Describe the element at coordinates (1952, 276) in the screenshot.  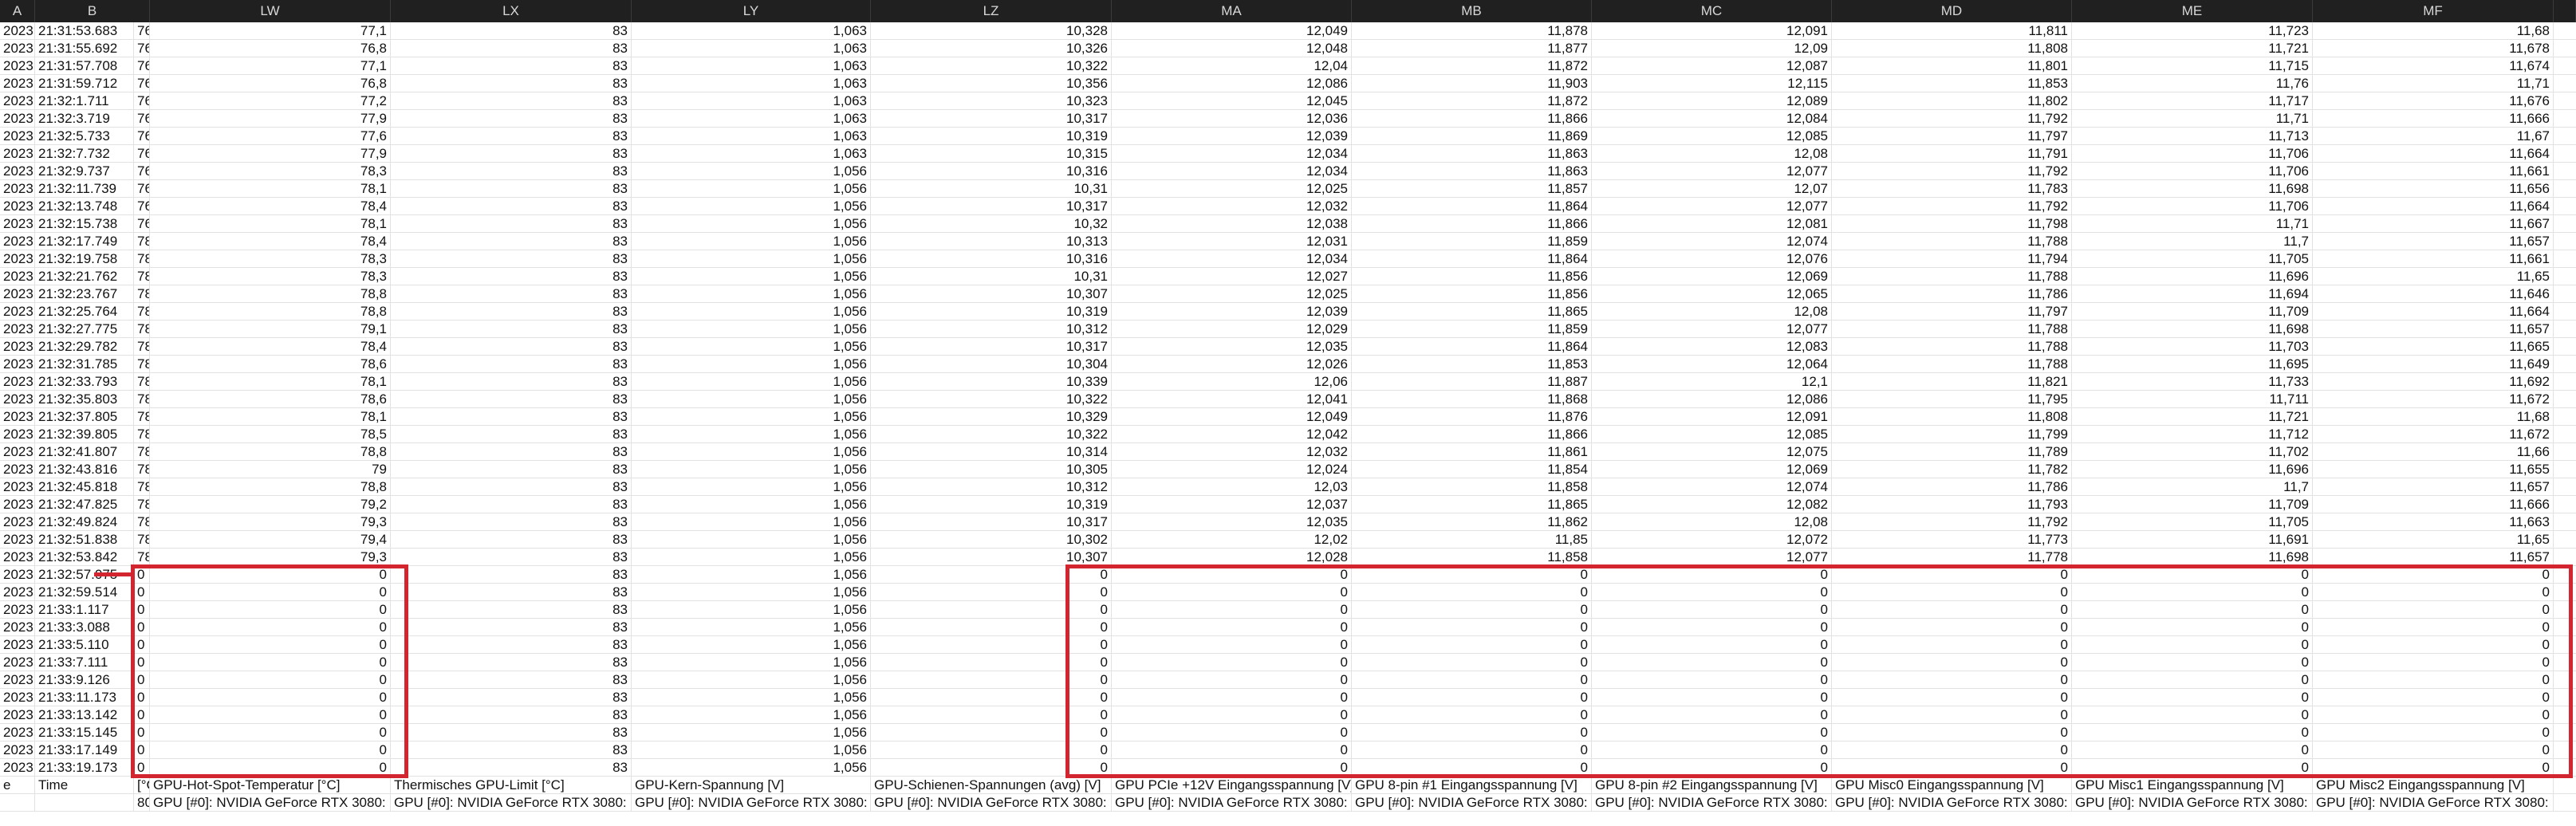
I see `table-cell: 11,788` at that location.